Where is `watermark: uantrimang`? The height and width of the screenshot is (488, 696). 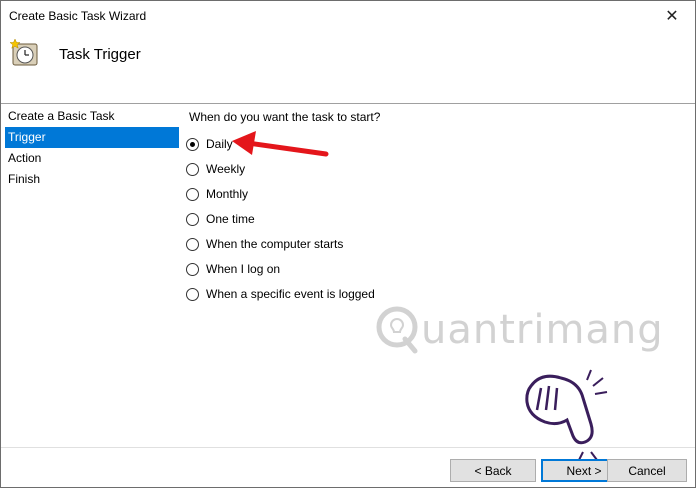 watermark: uantrimang is located at coordinates (517, 331).